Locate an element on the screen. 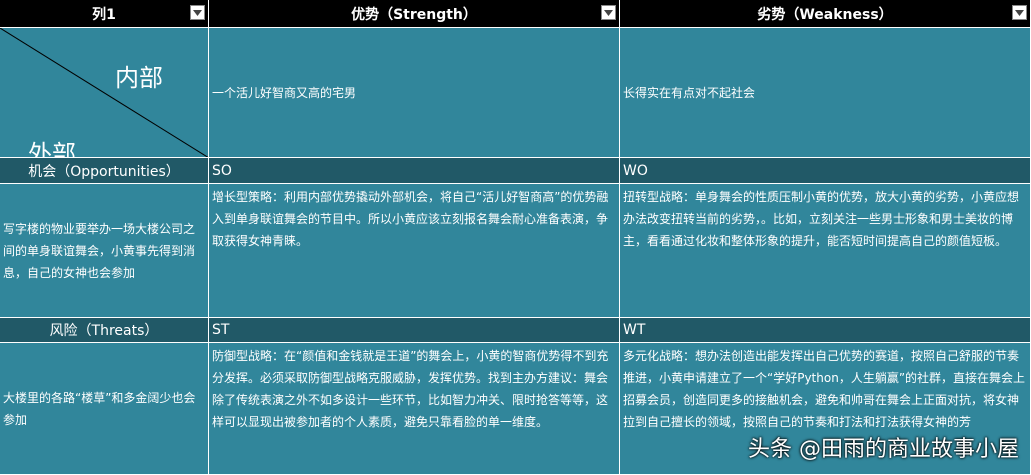 The height and width of the screenshot is (475, 1031). threats-label-cell: 风险（Threats） is located at coordinates (104, 330).